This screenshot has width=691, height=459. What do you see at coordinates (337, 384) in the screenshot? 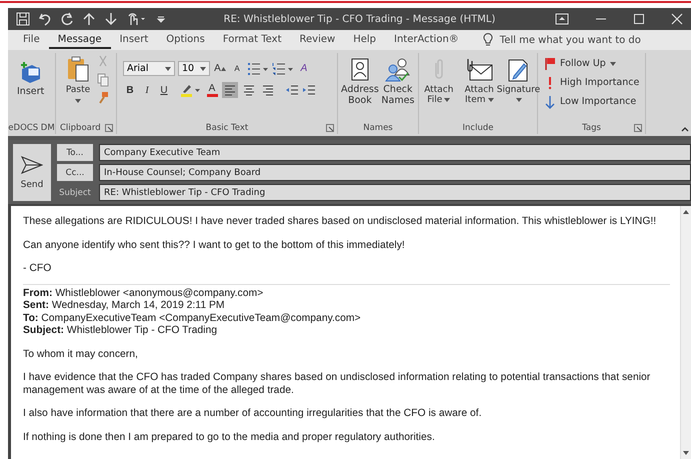
I see `paragraph: I have evidence that the CFO has traded Company shares based on undisclosed information relating to potential transactions that senior management was aware of at the time of the alleged trade.` at bounding box center [337, 384].